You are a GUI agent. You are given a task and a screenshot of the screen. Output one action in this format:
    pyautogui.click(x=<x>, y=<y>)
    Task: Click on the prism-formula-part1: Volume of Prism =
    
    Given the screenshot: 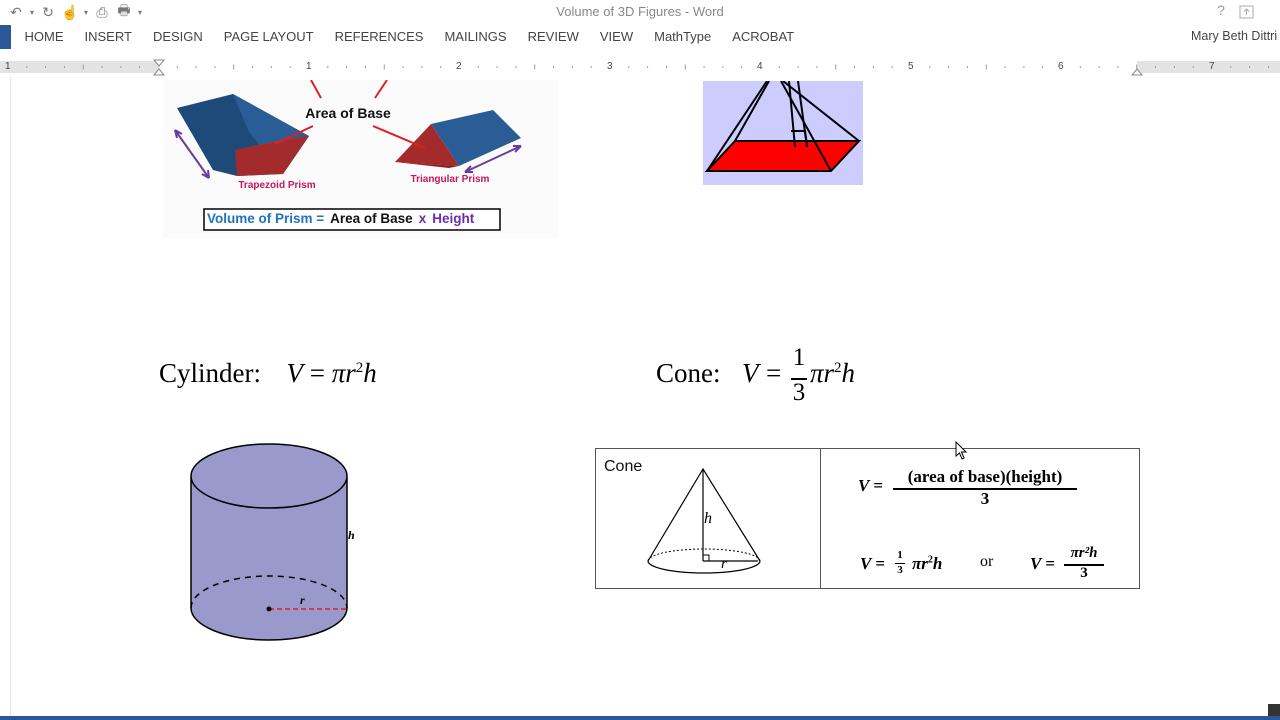 What is the action you would take?
    pyautogui.click(x=266, y=218)
    